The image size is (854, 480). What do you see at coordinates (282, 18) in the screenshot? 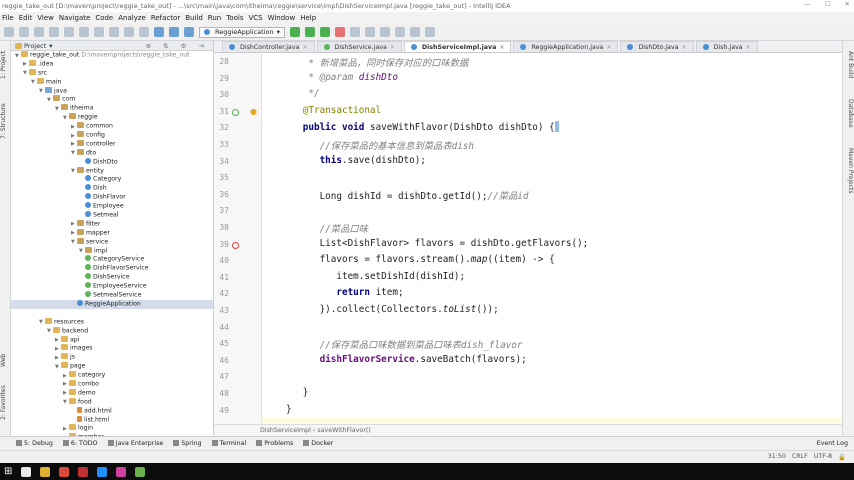
I see `menu-window: Window` at bounding box center [282, 18].